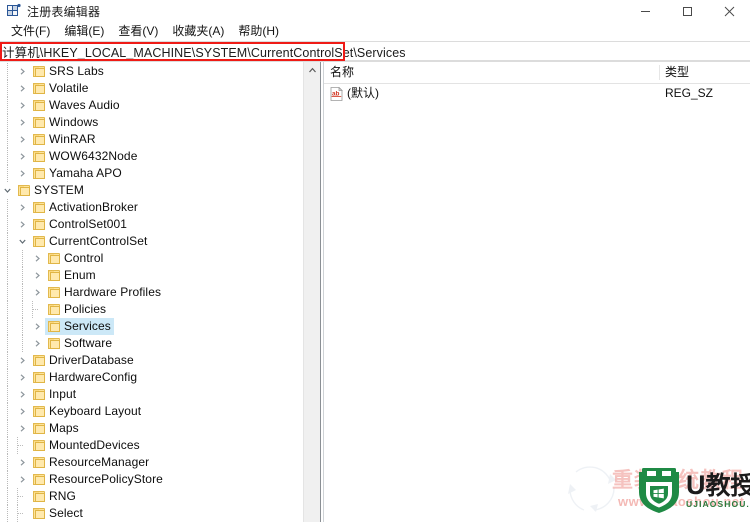 This screenshot has height=522, width=750. What do you see at coordinates (151, 428) in the screenshot?
I see `tree-item: Maps` at bounding box center [151, 428].